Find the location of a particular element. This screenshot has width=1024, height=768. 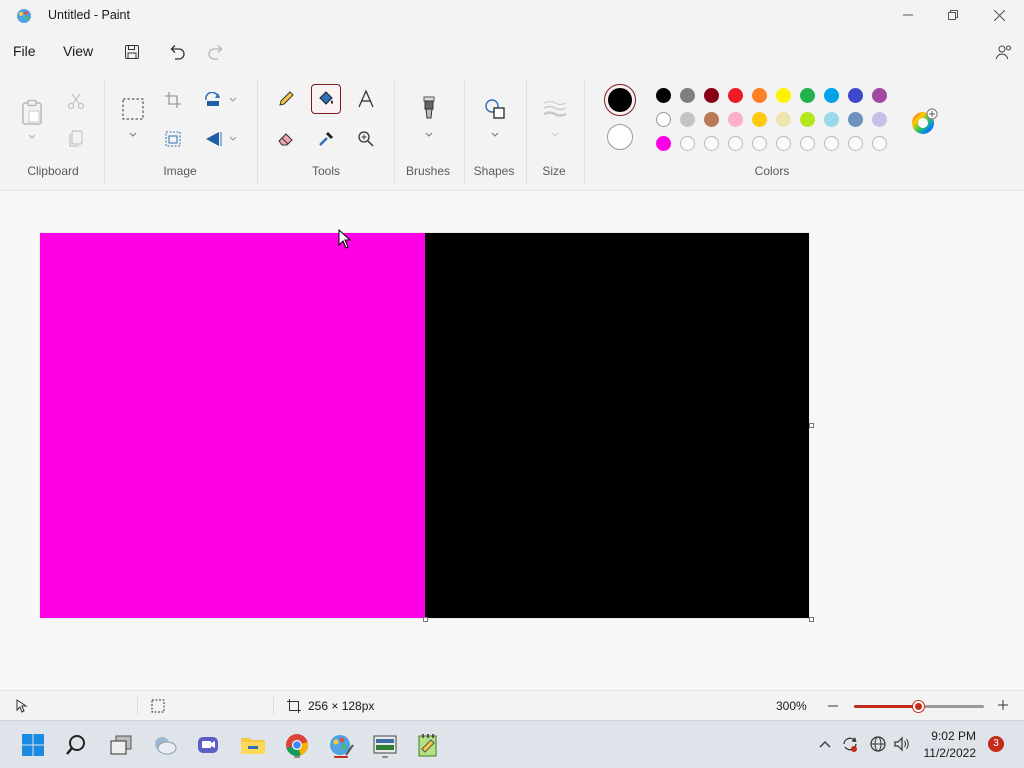

secondary-color-swatch is located at coordinates (620, 137).